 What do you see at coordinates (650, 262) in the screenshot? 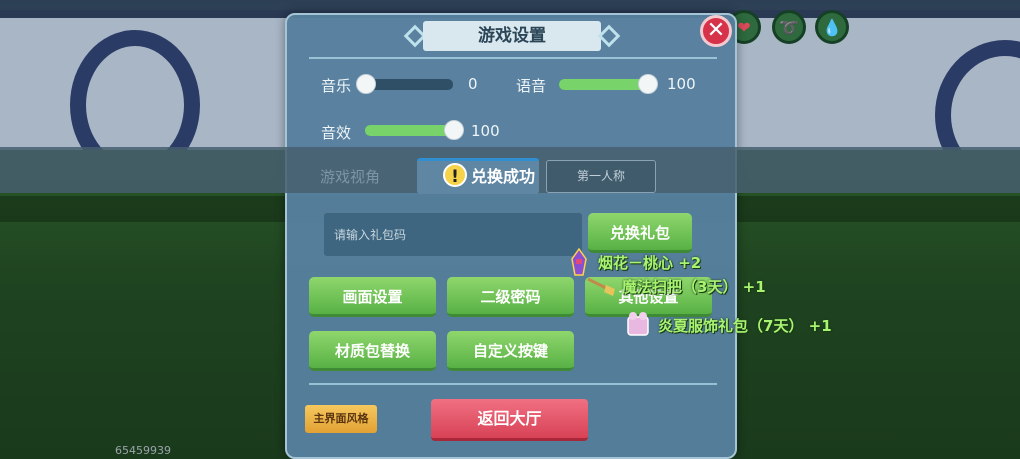
I see `reward-text: 烟花－桃心 +2` at bounding box center [650, 262].